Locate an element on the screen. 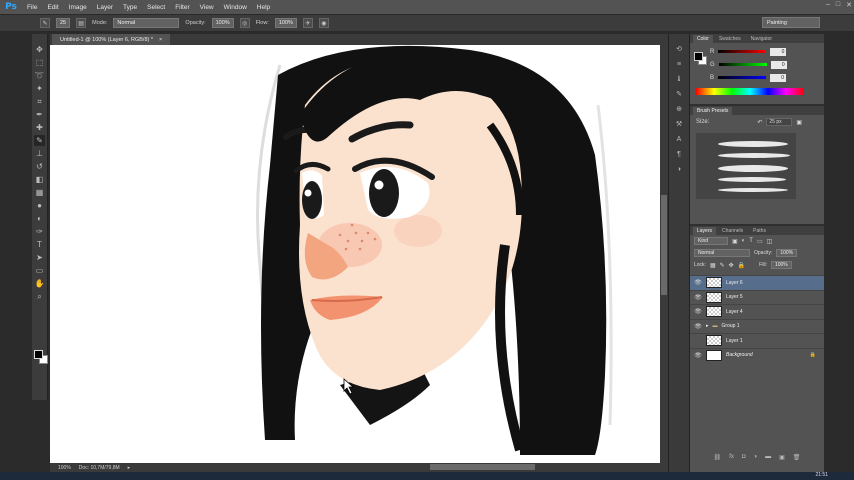 The image size is (854, 480). brush-panel-icon: ✎ is located at coordinates (679, 94).